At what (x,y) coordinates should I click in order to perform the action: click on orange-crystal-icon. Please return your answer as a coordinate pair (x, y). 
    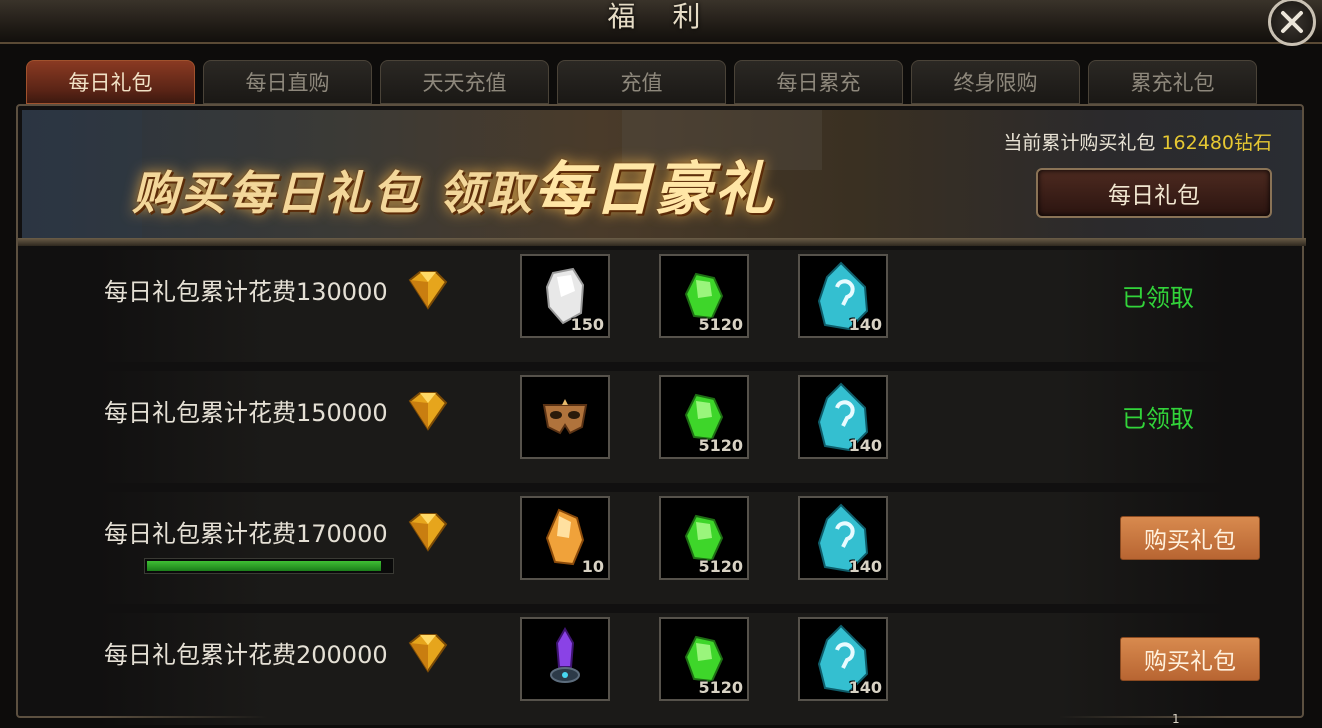
    Looking at the image, I should click on (565, 537).